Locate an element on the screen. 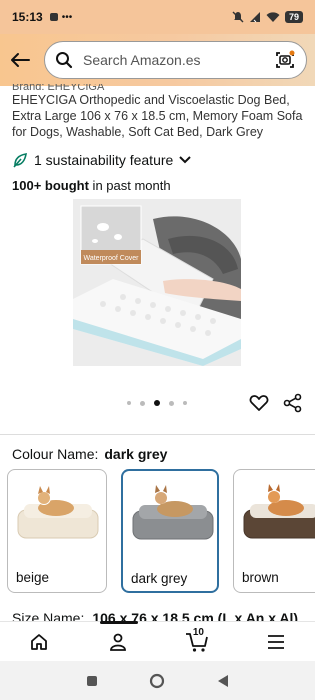 This screenshot has width=320, height=700. status-right-icons: 79 is located at coordinates (267, 17).